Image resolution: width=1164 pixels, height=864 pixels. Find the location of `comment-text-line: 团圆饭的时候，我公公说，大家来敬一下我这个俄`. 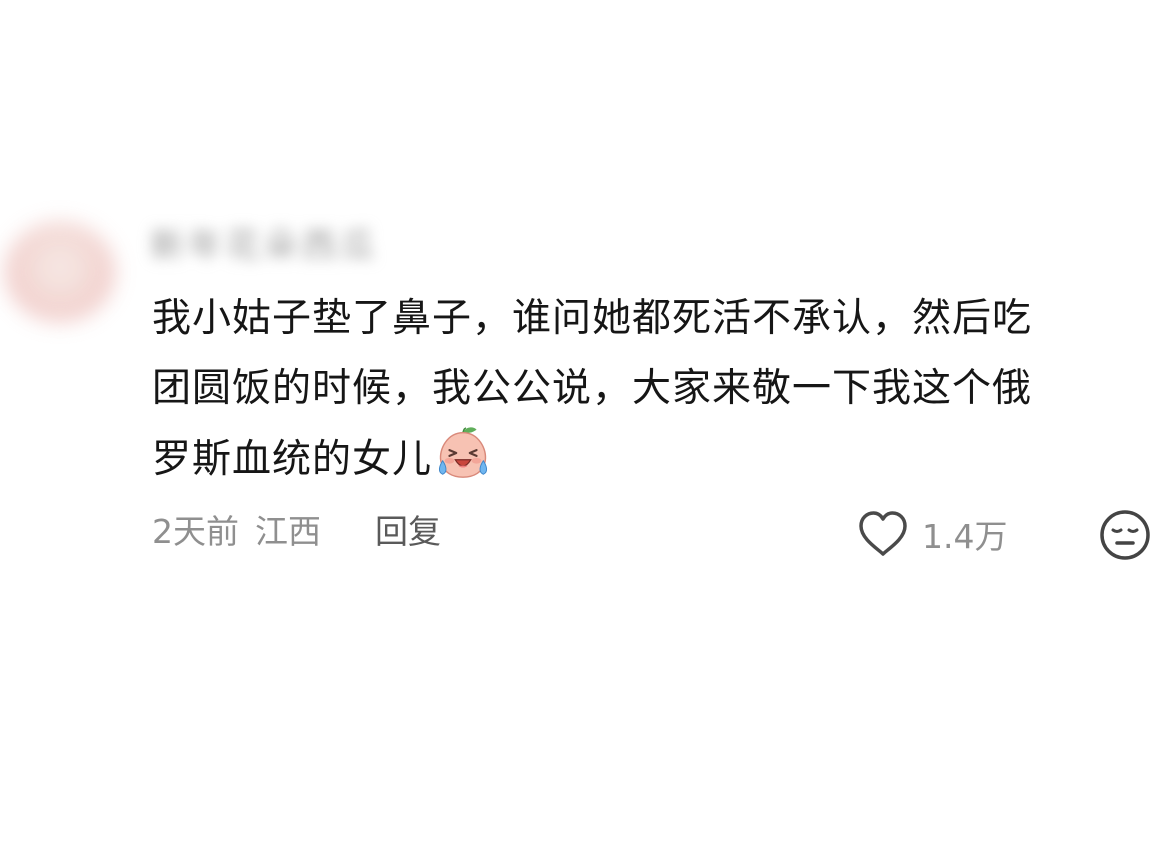

comment-text-line: 团圆饭的时候，我公公说，大家来敬一下我这个俄 is located at coordinates (592, 388).